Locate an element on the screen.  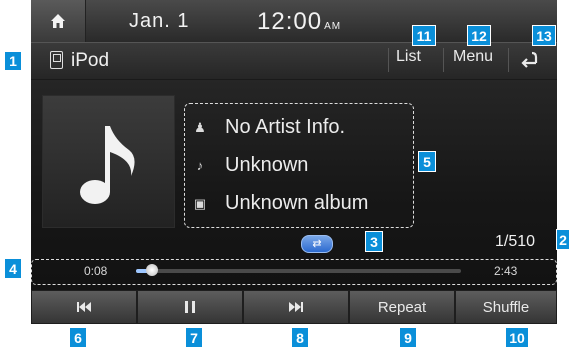
callout-badge: 1 is located at coordinates (13, 61).